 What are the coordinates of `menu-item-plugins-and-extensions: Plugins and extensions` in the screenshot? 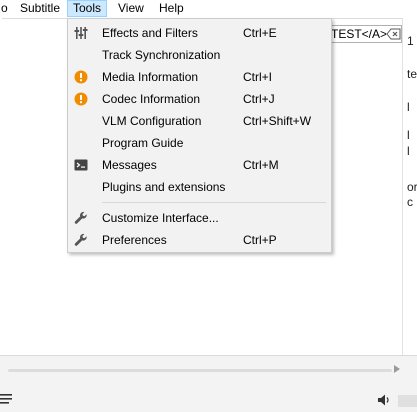 It's located at (199, 187).